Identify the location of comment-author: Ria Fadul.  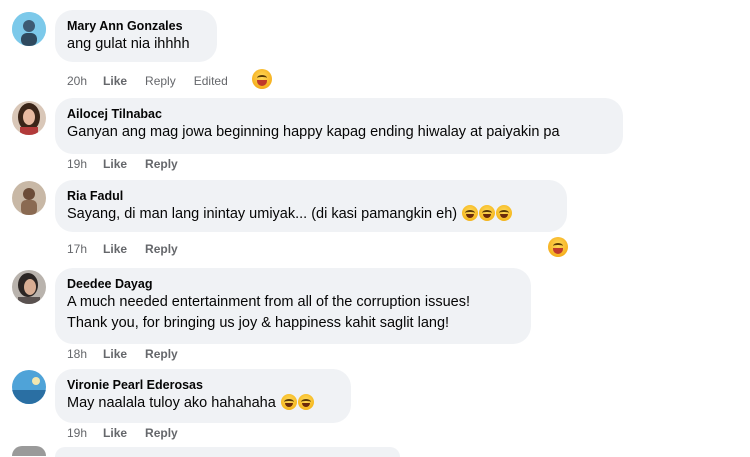
(311, 196).